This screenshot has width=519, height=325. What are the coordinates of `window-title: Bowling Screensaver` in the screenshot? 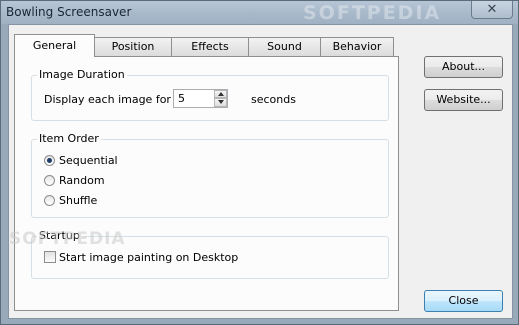 It's located at (69, 12).